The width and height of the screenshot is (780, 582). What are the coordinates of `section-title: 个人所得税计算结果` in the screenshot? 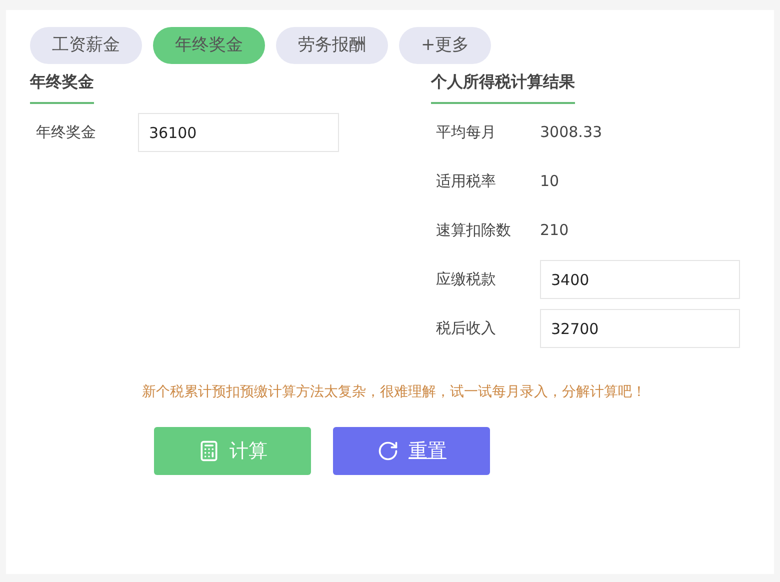 It's located at (503, 87).